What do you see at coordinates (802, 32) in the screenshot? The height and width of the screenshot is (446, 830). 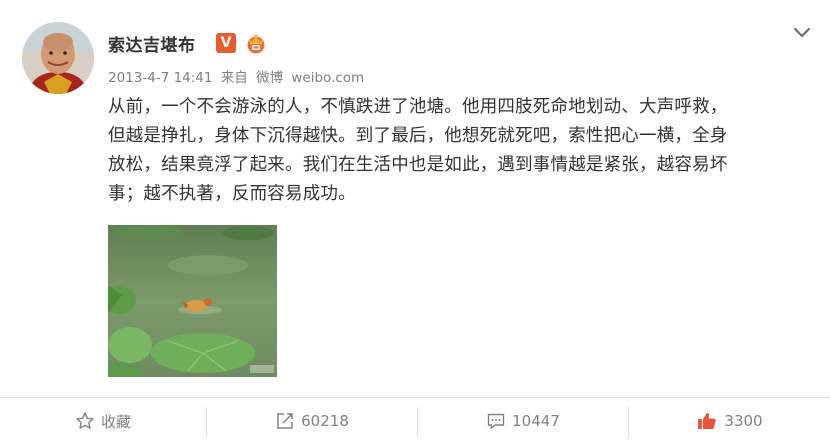 I see `chevron-down-icon` at bounding box center [802, 32].